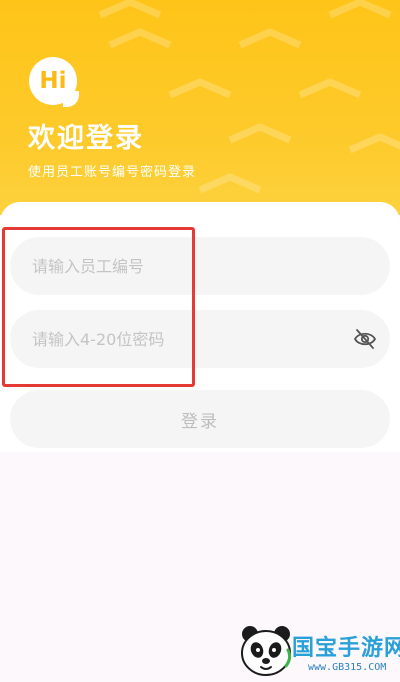 This screenshot has width=400, height=682. I want to click on hi-badge: Hi, so click(54, 82).